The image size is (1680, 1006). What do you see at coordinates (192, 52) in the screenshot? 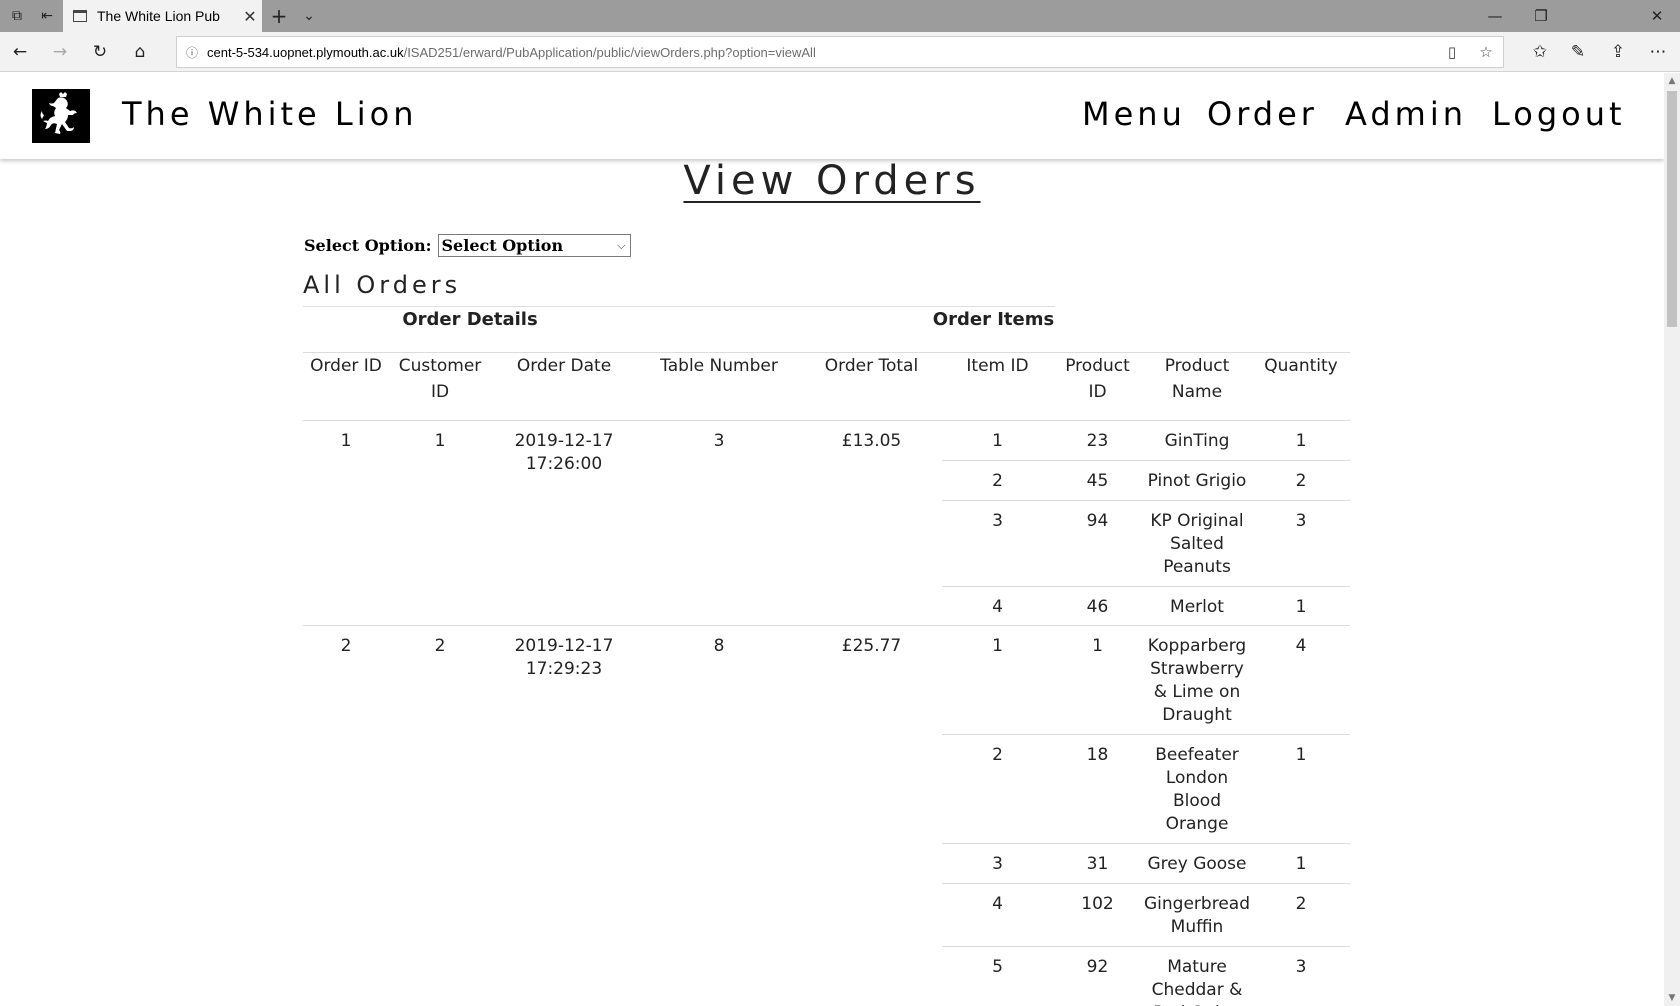
I see `site-info-icon: ⓘ` at bounding box center [192, 52].